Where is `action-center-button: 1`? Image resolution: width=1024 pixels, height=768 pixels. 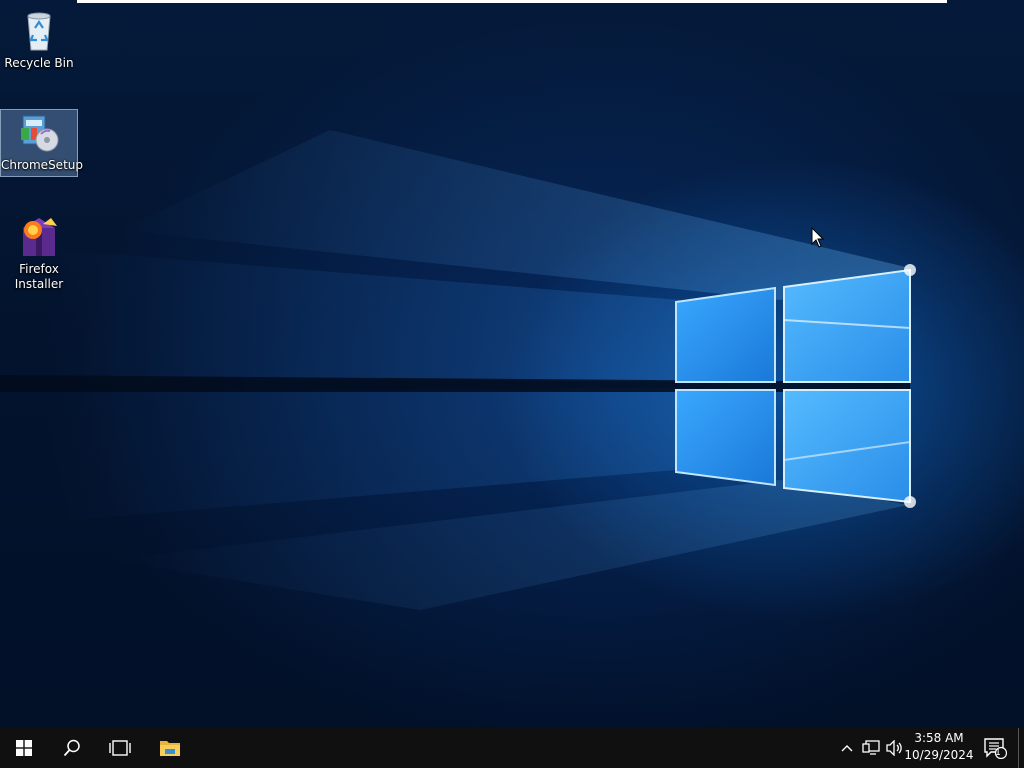 action-center-button: 1 is located at coordinates (995, 748).